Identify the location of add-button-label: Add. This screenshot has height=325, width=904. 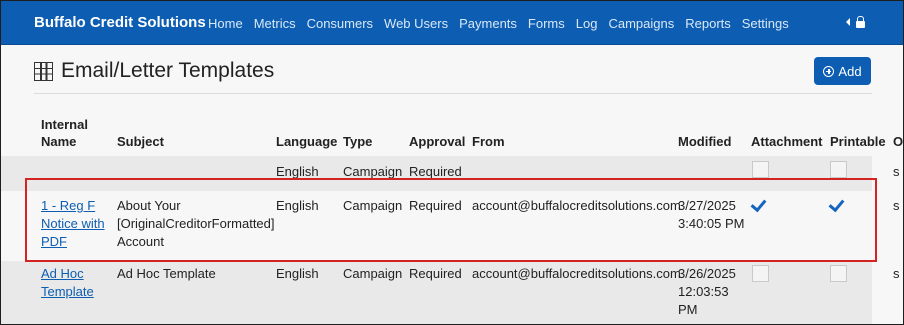
(850, 71).